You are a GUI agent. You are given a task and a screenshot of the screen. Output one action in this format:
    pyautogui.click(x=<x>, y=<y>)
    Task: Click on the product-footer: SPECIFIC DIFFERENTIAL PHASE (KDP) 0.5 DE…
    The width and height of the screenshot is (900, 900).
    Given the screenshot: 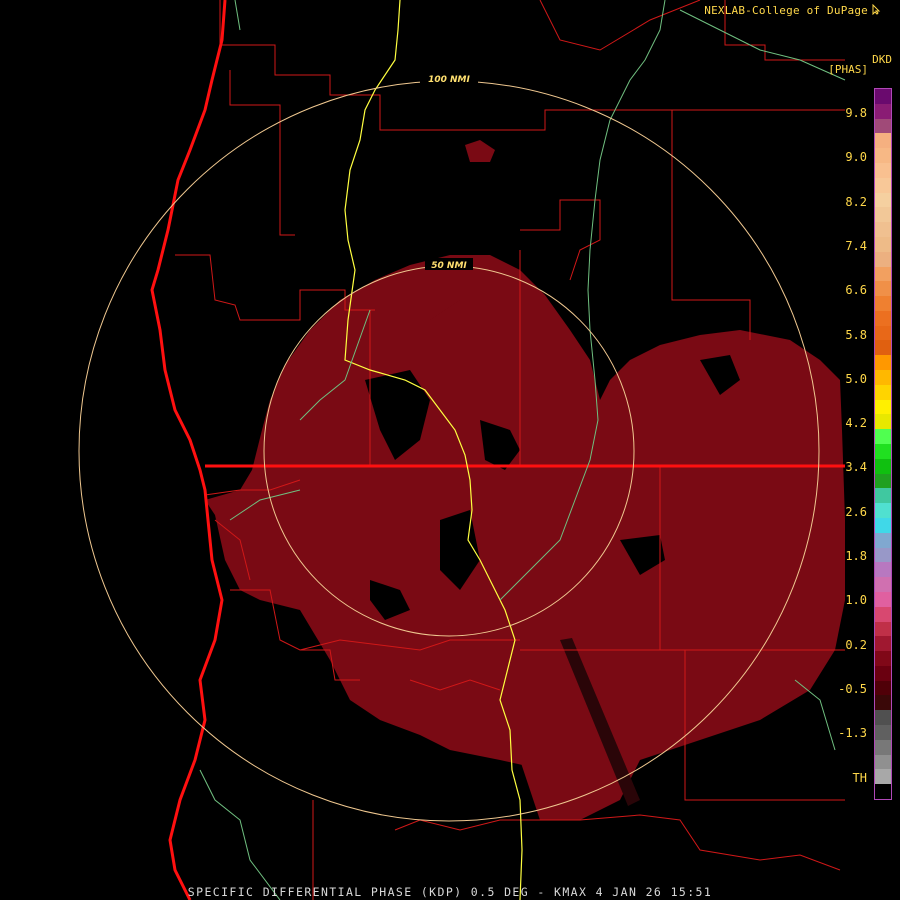 What is the action you would take?
    pyautogui.click(x=450, y=892)
    